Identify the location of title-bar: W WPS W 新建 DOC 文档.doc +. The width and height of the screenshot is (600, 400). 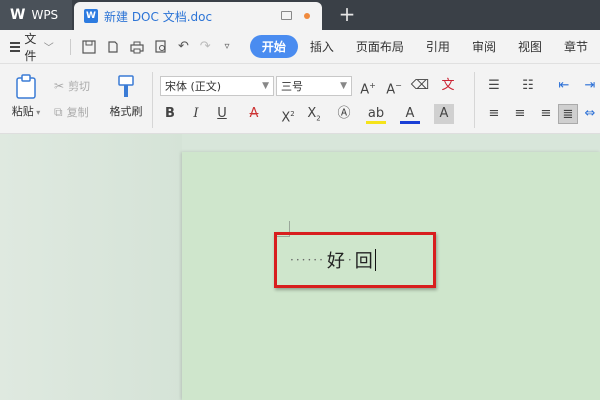
(300, 15).